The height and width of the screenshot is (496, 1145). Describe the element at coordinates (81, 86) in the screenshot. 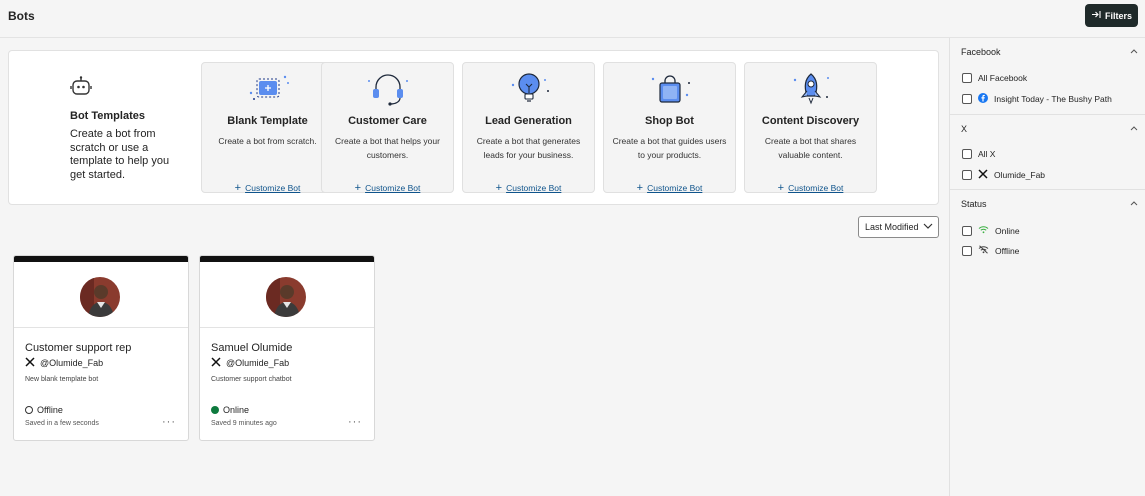

I see `bot-icon` at that location.